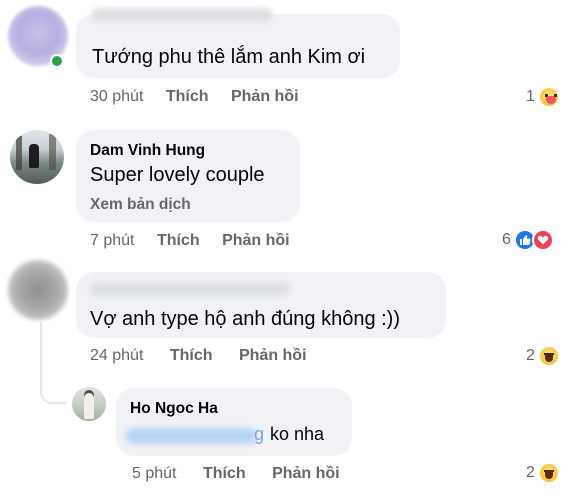 This screenshot has height=499, width=580. What do you see at coordinates (174, 409) in the screenshot?
I see `author-name: Ho Ngoc Ha` at bounding box center [174, 409].